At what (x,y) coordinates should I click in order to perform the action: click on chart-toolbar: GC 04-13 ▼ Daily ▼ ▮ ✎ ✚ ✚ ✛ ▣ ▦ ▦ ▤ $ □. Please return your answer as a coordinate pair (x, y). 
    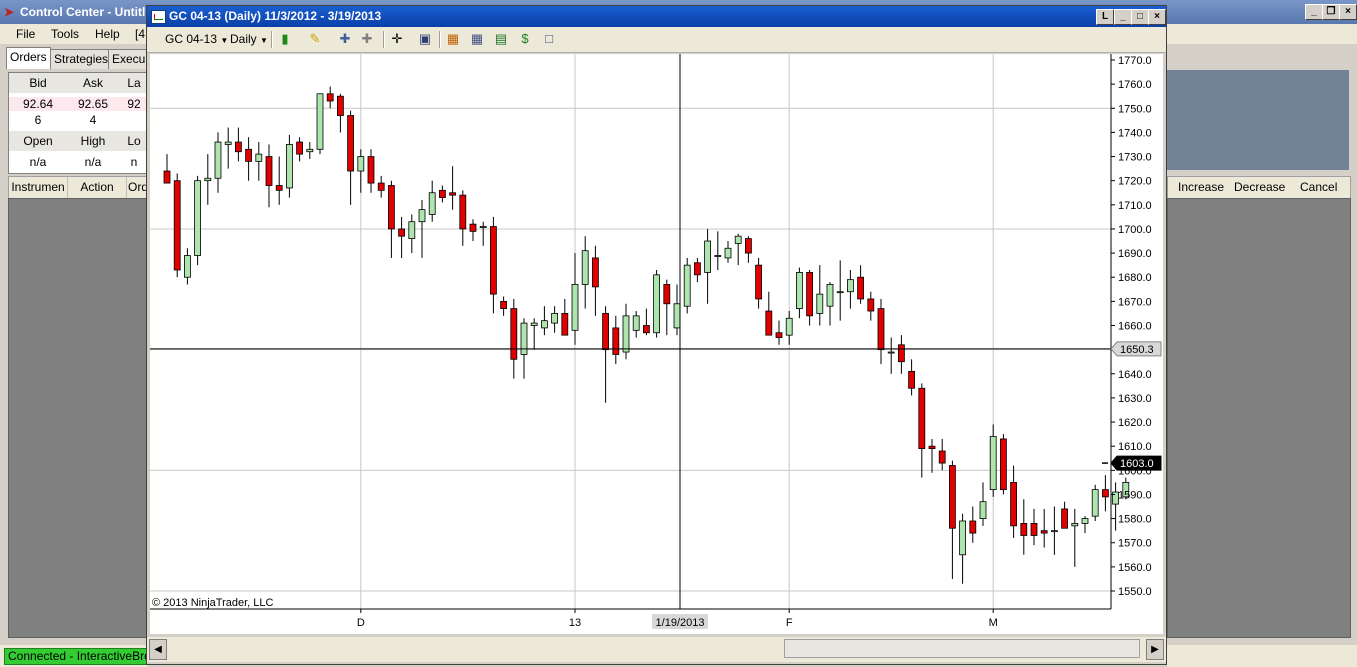
    Looking at the image, I should click on (656, 40).